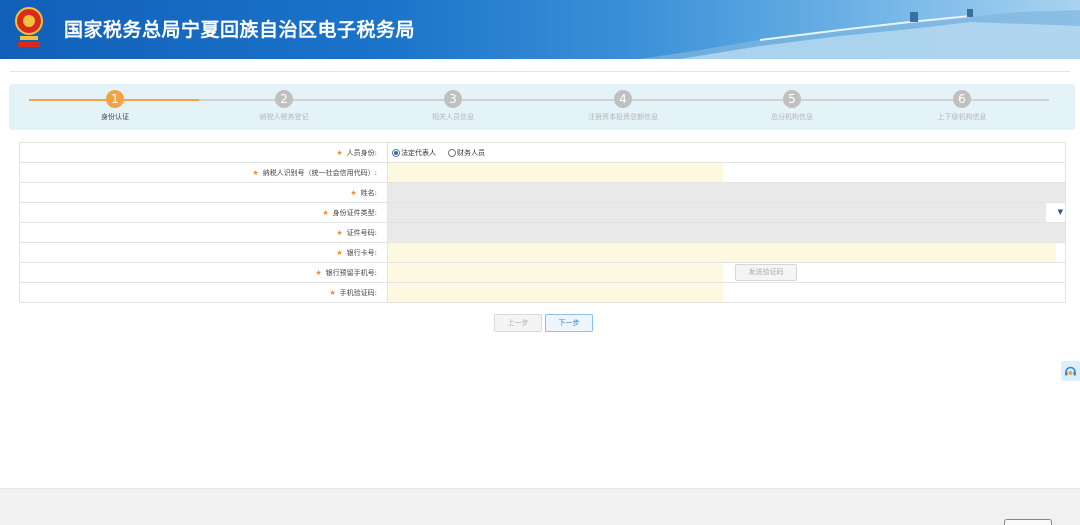 Image resolution: width=1080 pixels, height=525 pixels. I want to click on form-row-name: ★ 姓名:, so click(542, 192).